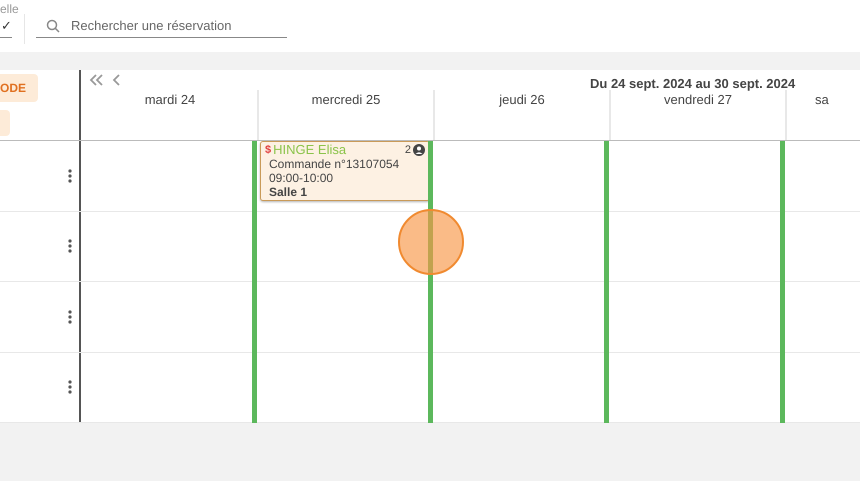 This screenshot has width=860, height=481. What do you see at coordinates (310, 150) in the screenshot?
I see `client-name: HINGE Elisa` at bounding box center [310, 150].